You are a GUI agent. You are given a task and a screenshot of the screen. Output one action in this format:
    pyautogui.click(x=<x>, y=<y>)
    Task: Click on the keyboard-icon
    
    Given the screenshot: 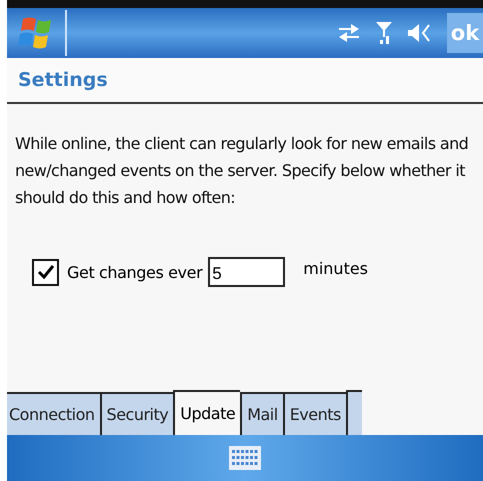 What is the action you would take?
    pyautogui.click(x=245, y=458)
    